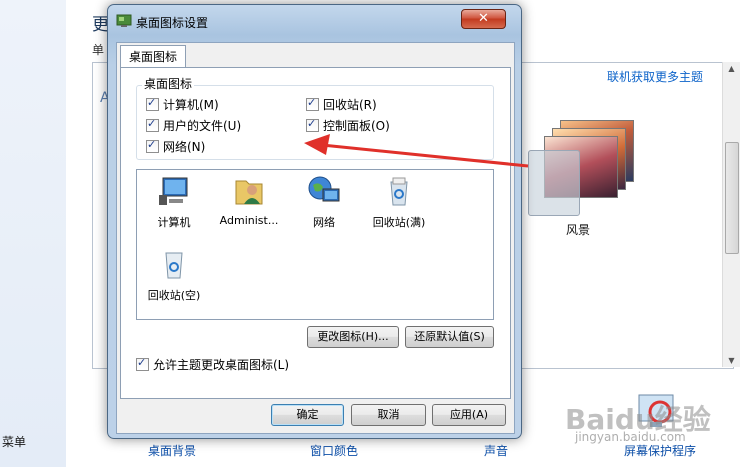 The height and width of the screenshot is (467, 744). I want to click on checkbox-allow-themes: 允许主题更改桌面图标(L), so click(212, 364).